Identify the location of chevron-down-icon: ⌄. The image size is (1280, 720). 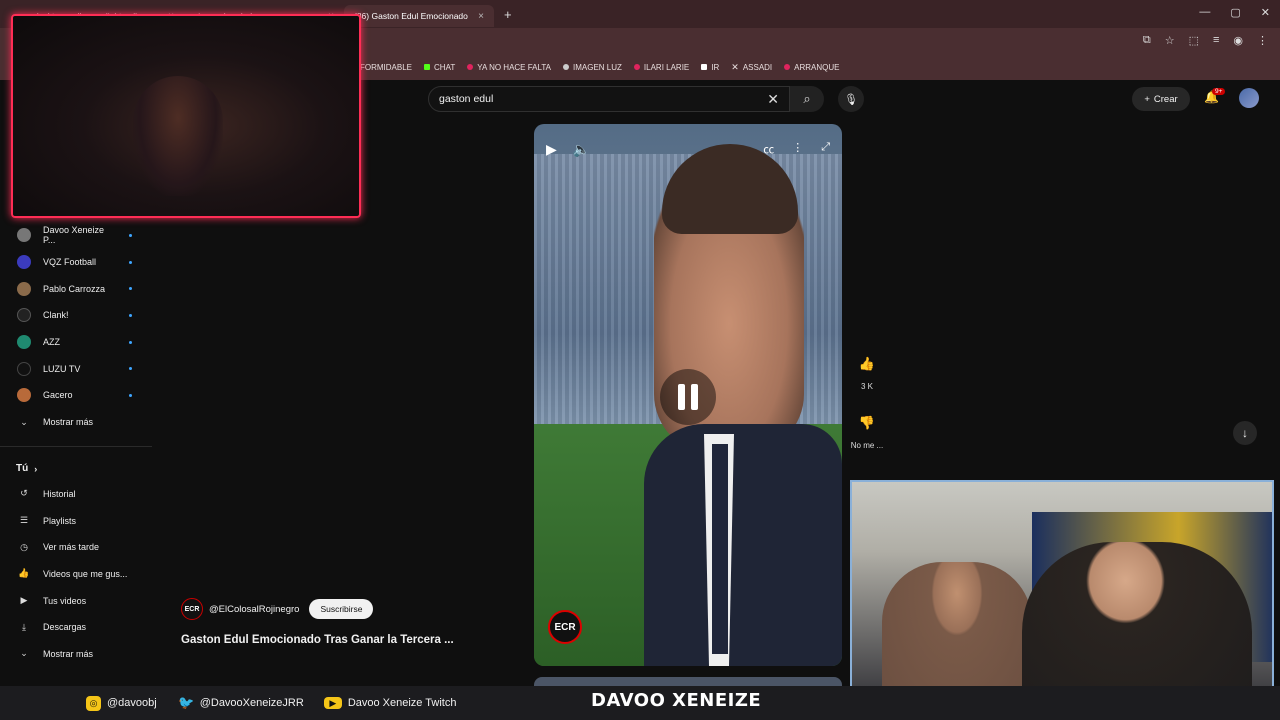
(24, 653).